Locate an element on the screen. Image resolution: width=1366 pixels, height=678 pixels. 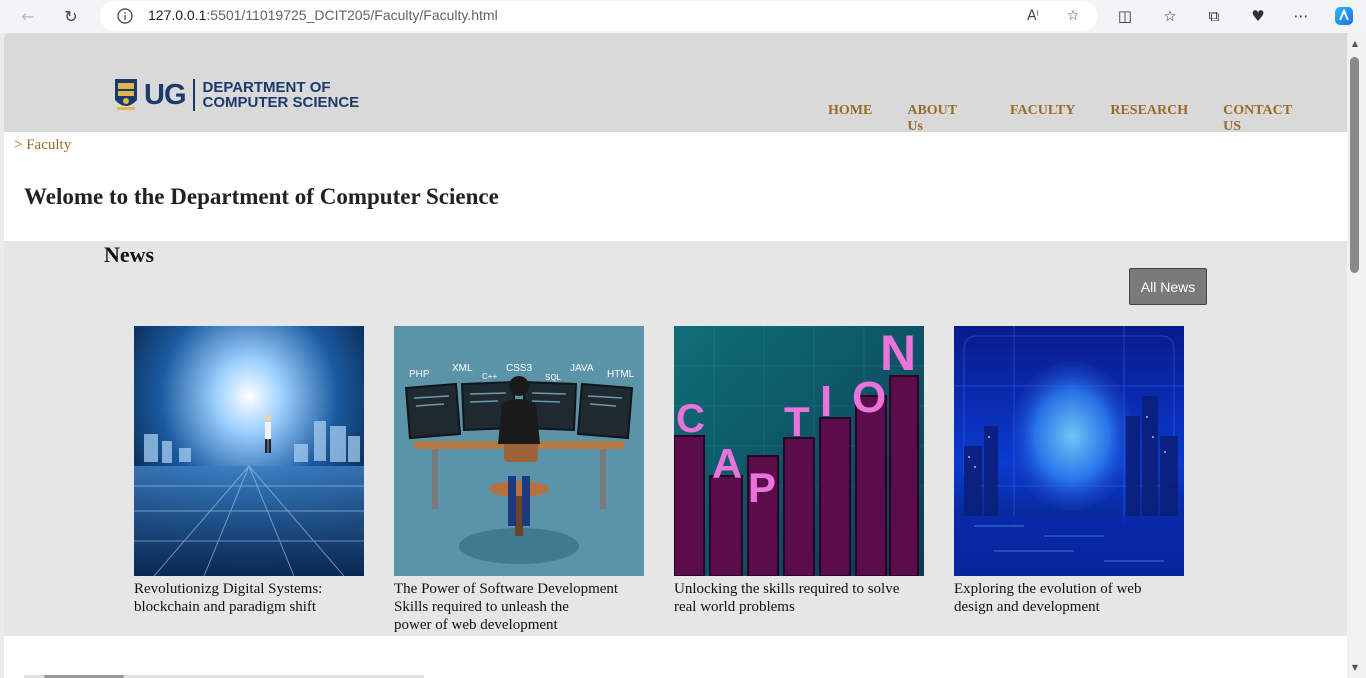
copilot-icon is located at coordinates (1344, 16).